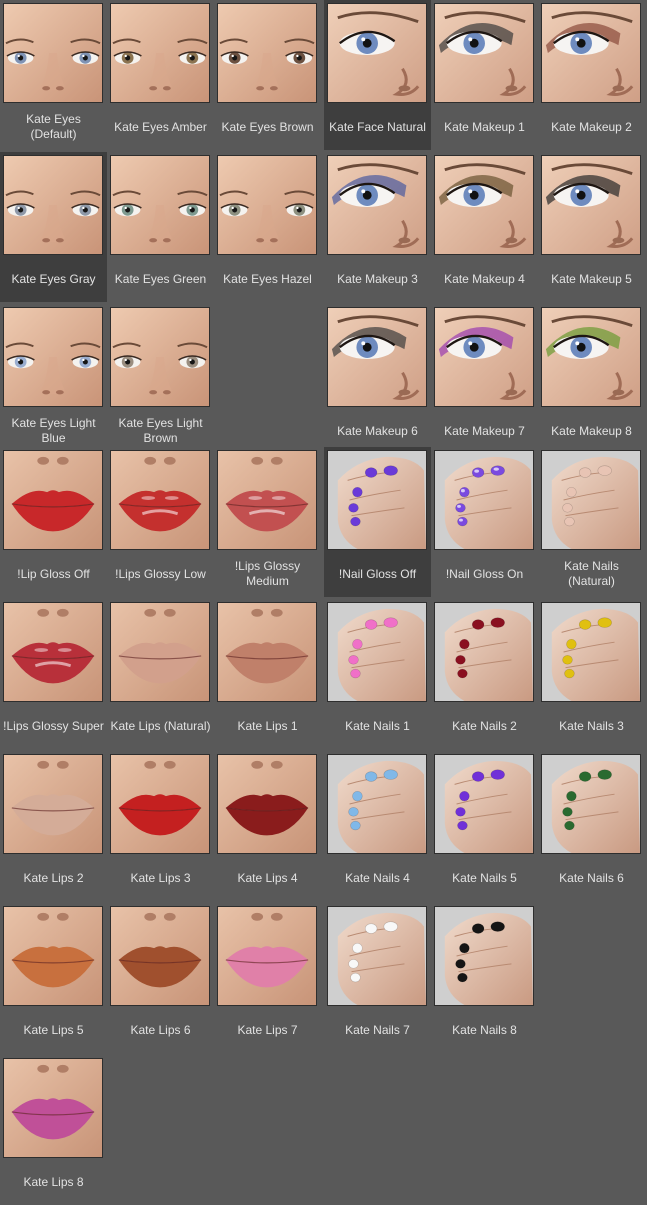  Describe the element at coordinates (484, 877) in the screenshot. I see `preset-label: Kate Nails 5` at that location.